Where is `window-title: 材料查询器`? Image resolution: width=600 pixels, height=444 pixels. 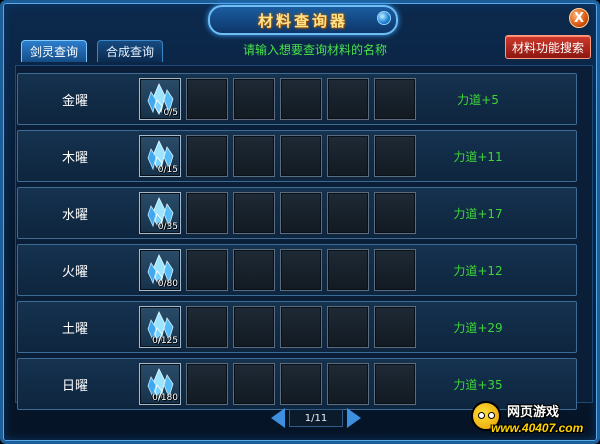
window-title: 材料查询器 is located at coordinates (302, 20).